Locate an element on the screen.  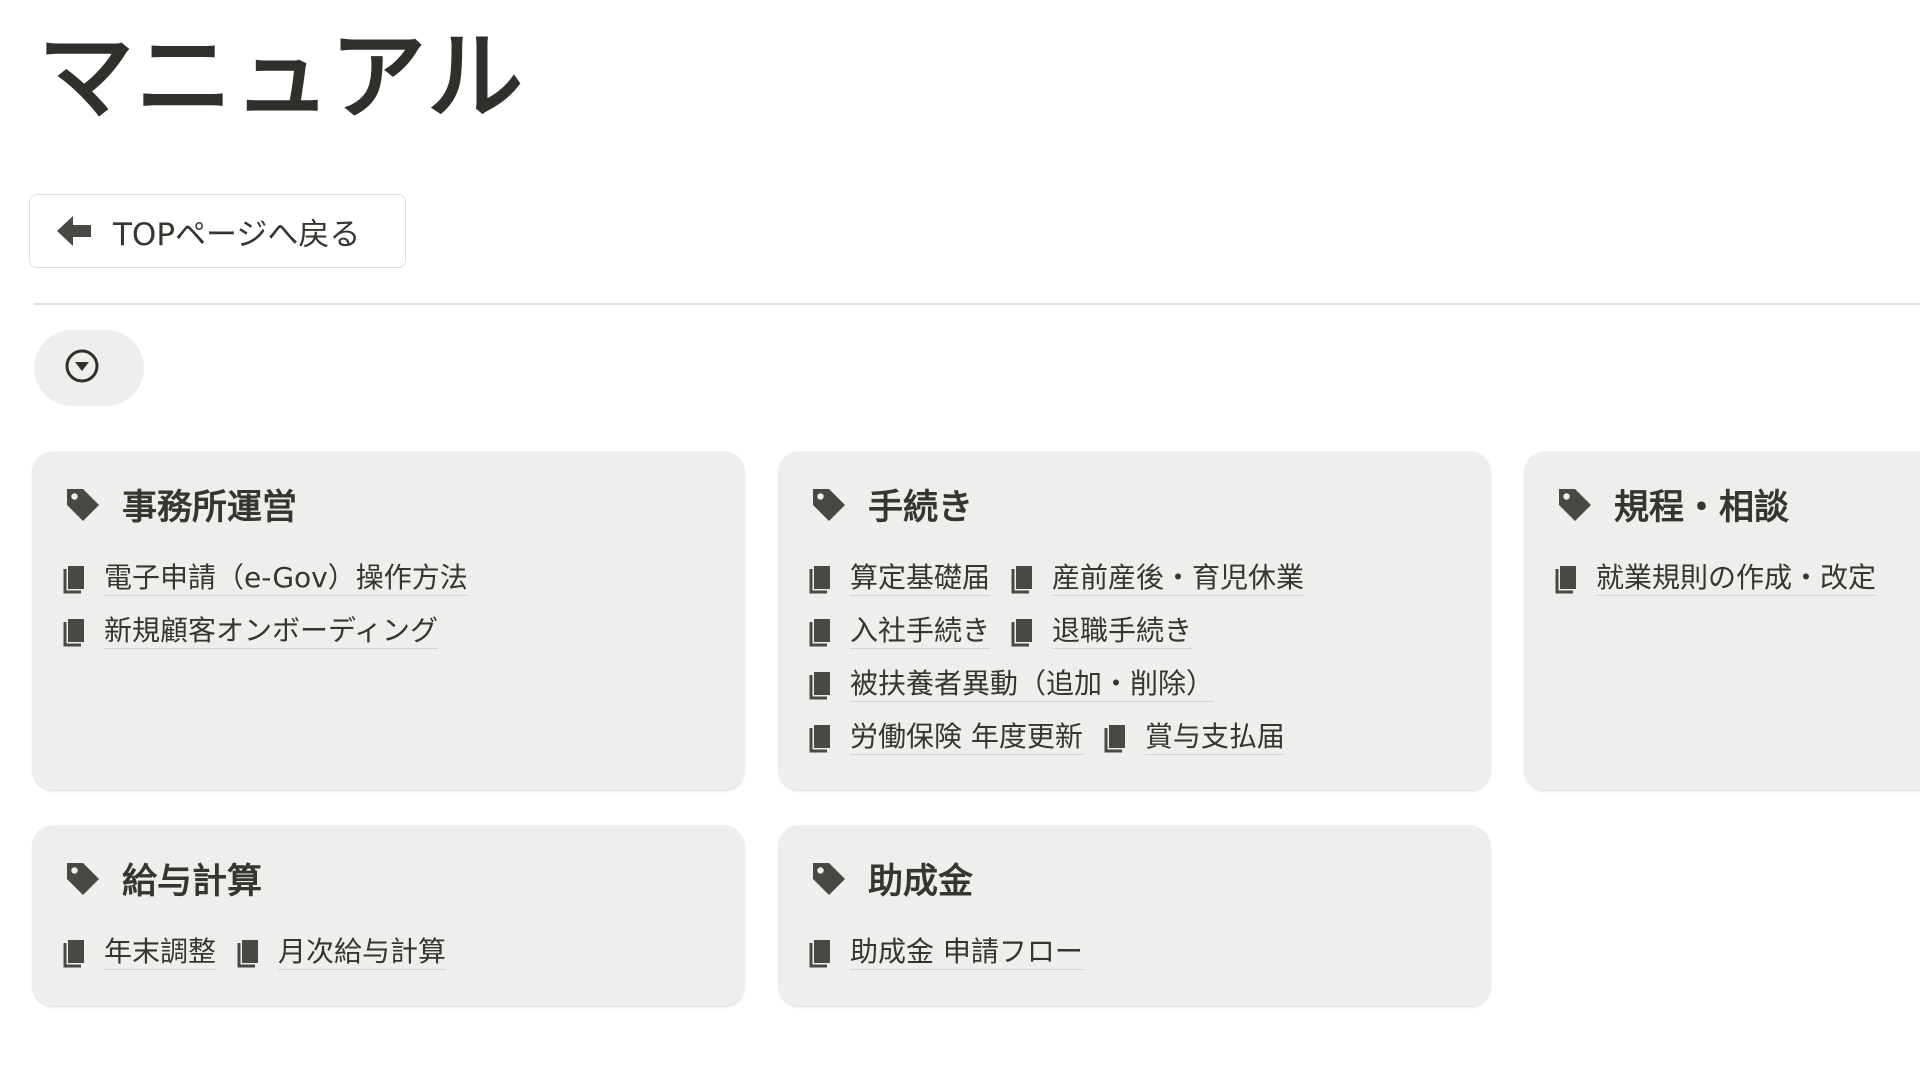
manual-link-label: 賞与支払届 is located at coordinates (1214, 738).